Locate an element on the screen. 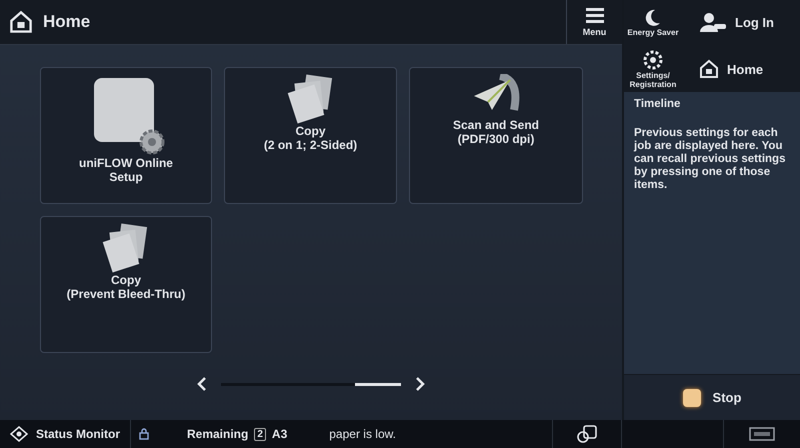 The height and width of the screenshot is (448, 800). screen-title: Home is located at coordinates (67, 22).